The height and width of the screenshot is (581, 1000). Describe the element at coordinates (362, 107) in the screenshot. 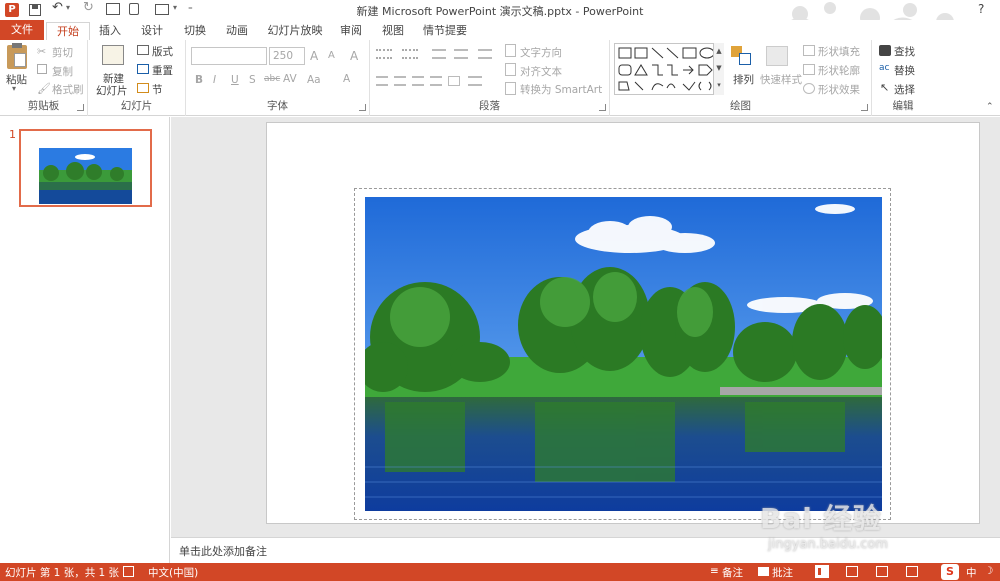

I see `font-launcher-icon` at that location.